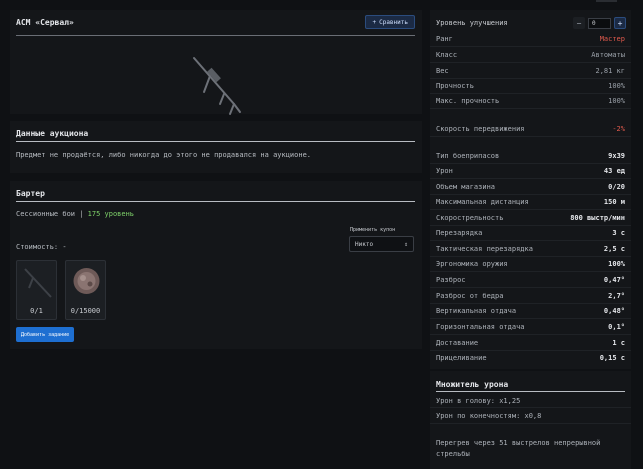 The height and width of the screenshot is (469, 643). Describe the element at coordinates (618, 343) in the screenshot. I see `stat-value: 1 с` at that location.